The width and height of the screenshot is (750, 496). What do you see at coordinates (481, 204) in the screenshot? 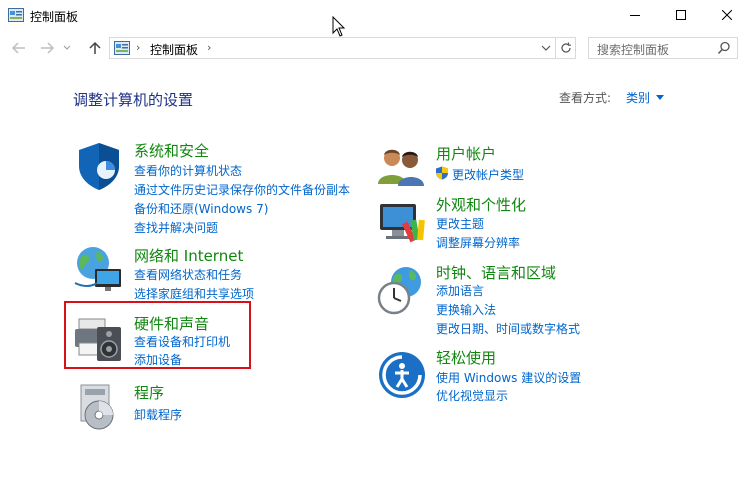
I see `category-heading-appearance: 外观和个性化` at bounding box center [481, 204].